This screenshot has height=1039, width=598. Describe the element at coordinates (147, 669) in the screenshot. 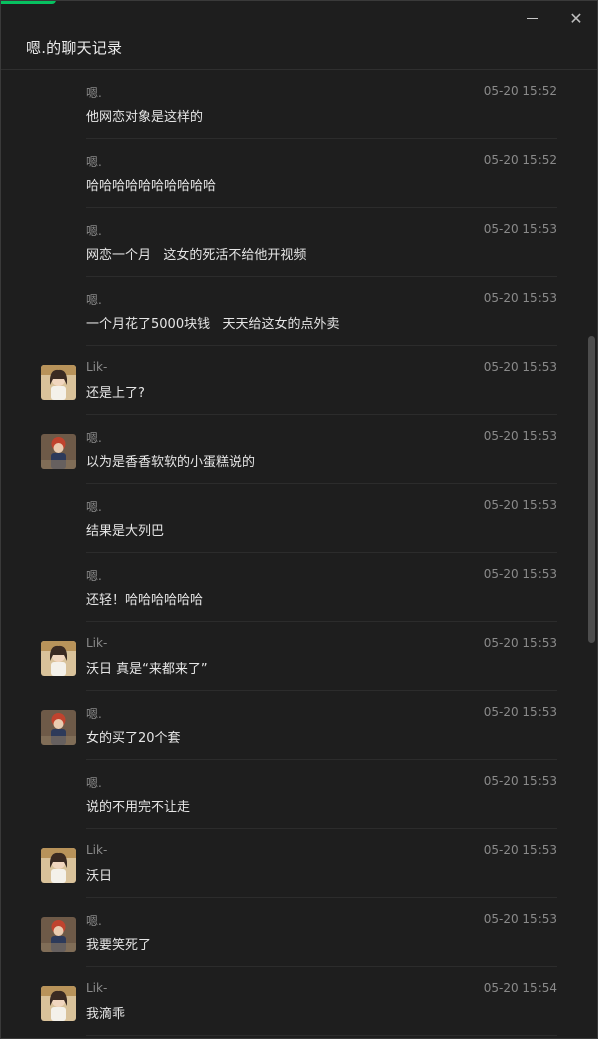

I see `message-text: 沃日 真是“来都来了”` at that location.